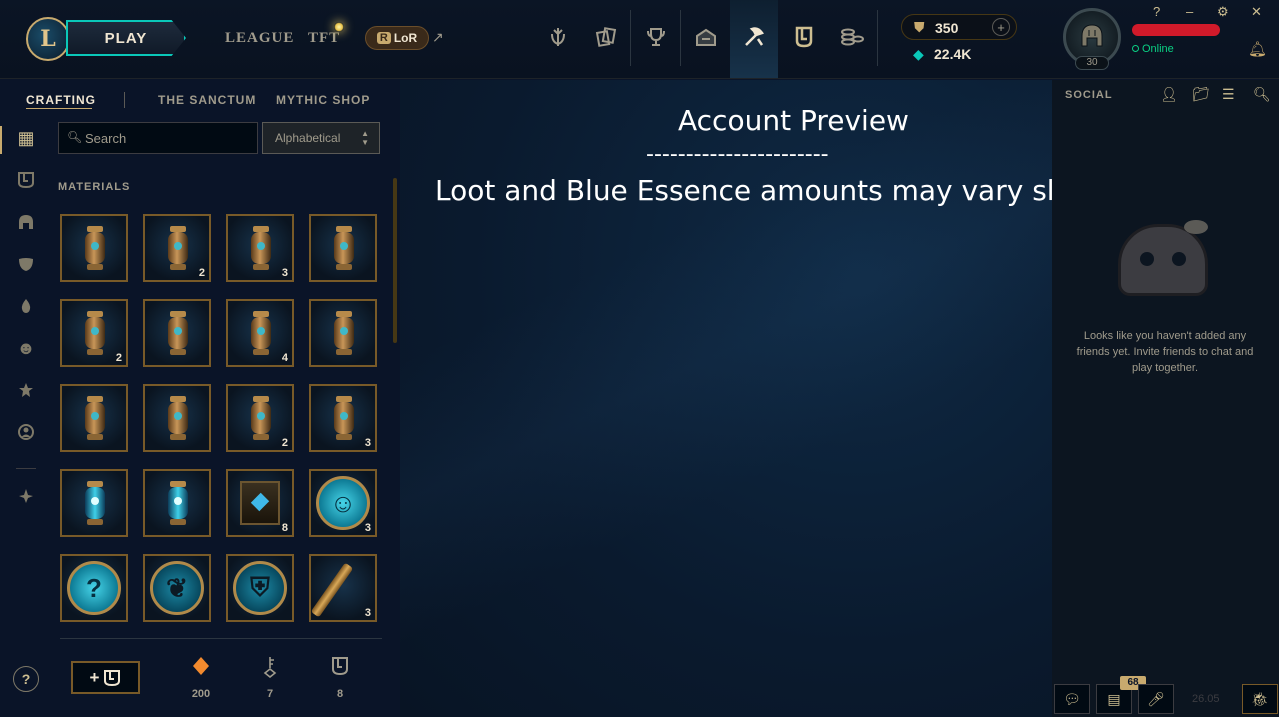 This screenshot has height=717, width=1279. What do you see at coordinates (26, 138) in the screenshot?
I see `all-categories-icon: ▦` at bounding box center [26, 138].